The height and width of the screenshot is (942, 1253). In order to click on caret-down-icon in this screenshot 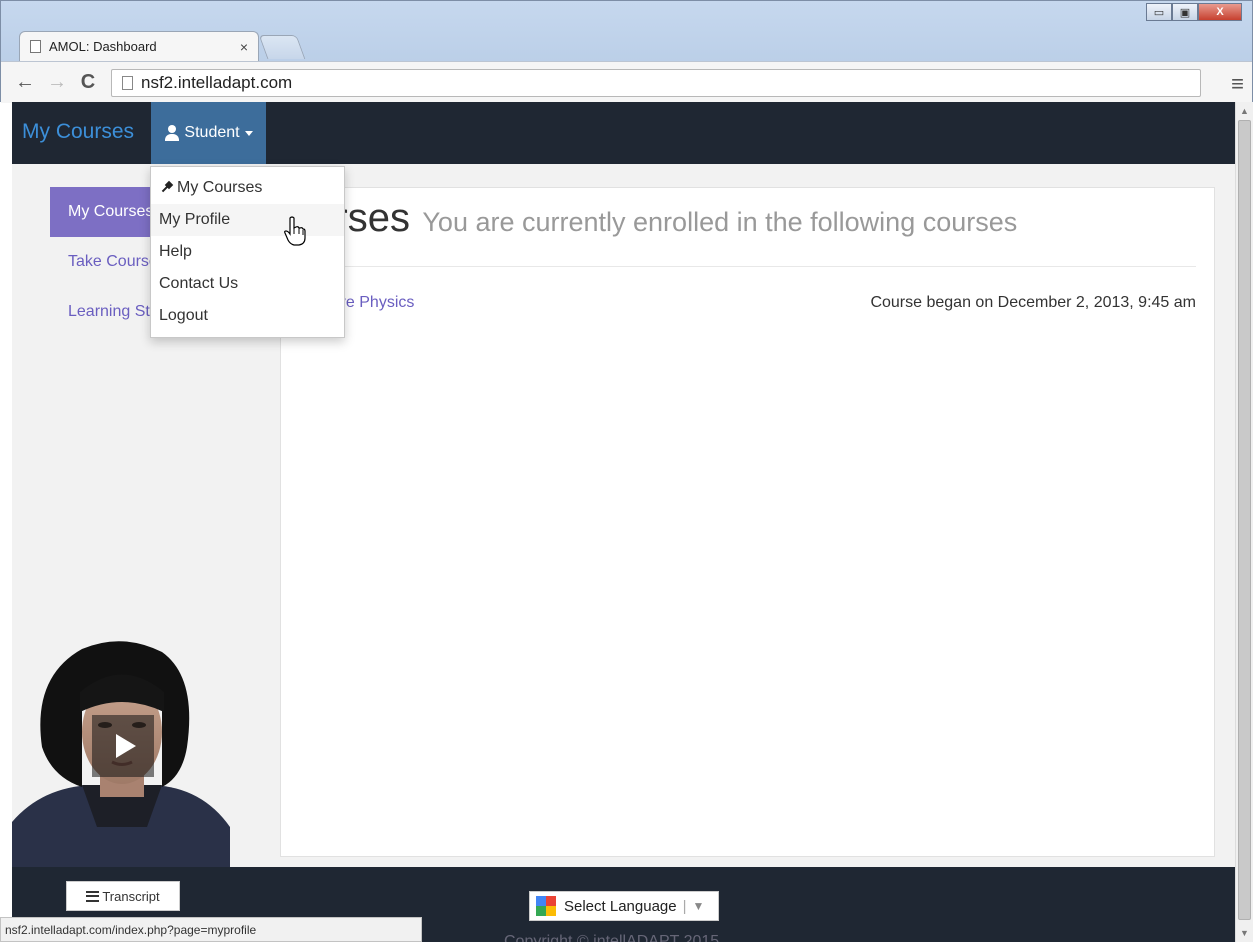, I will do `click(248, 133)`.